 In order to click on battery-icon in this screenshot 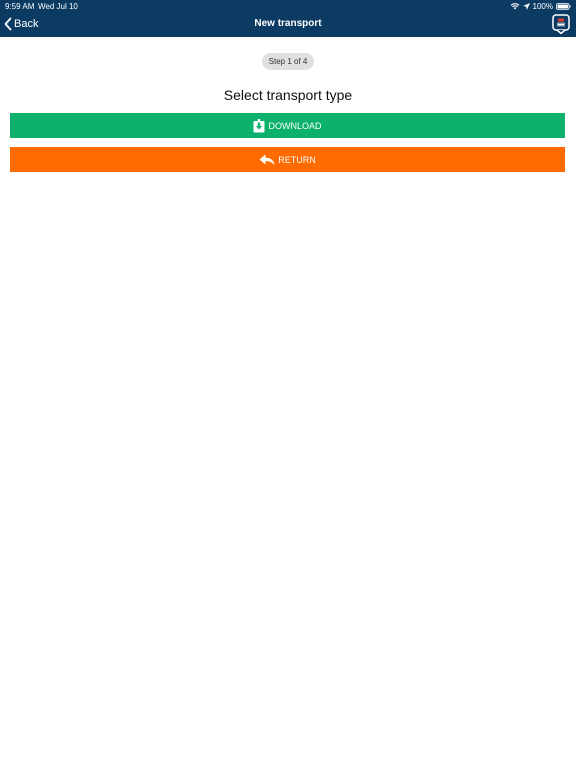, I will do `click(563, 6)`.